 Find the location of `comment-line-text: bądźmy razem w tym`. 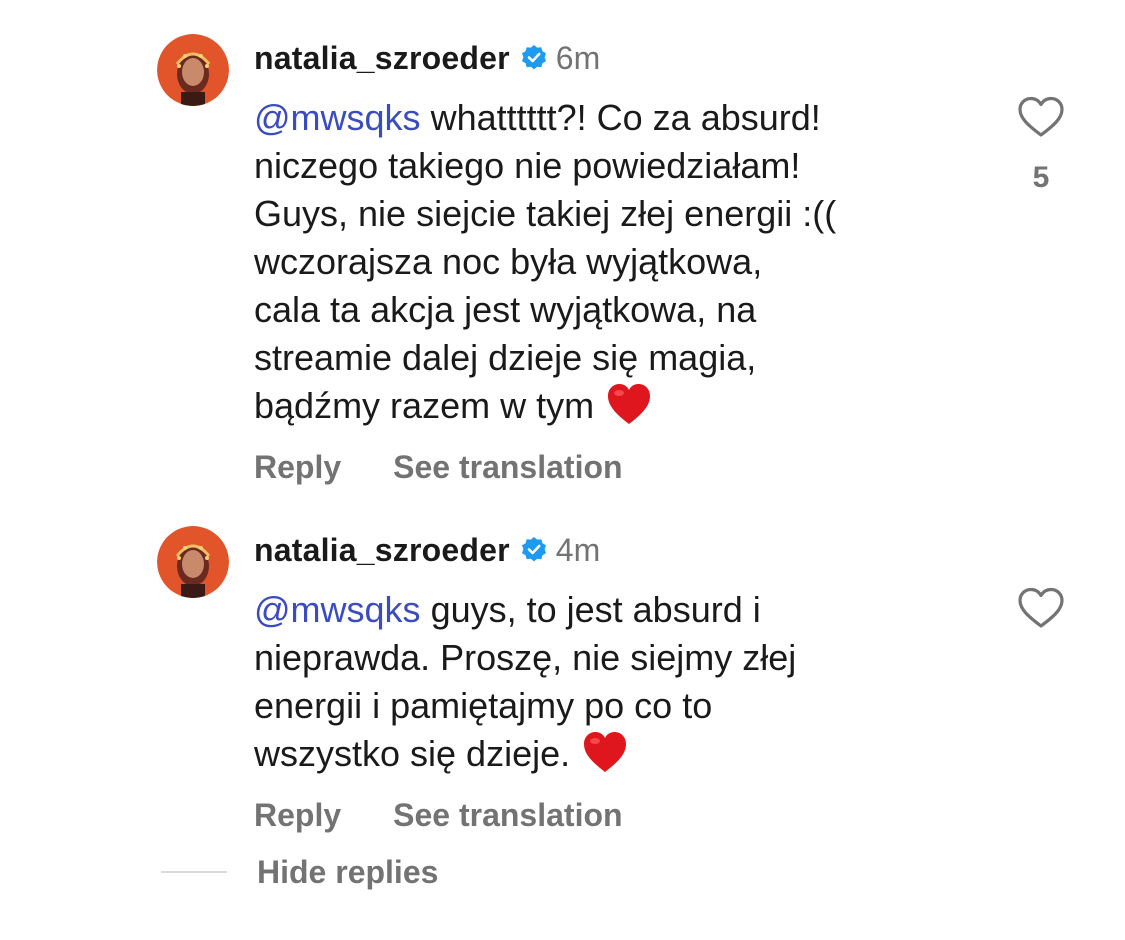

comment-line-text: bądźmy razem w tym is located at coordinates (424, 405).